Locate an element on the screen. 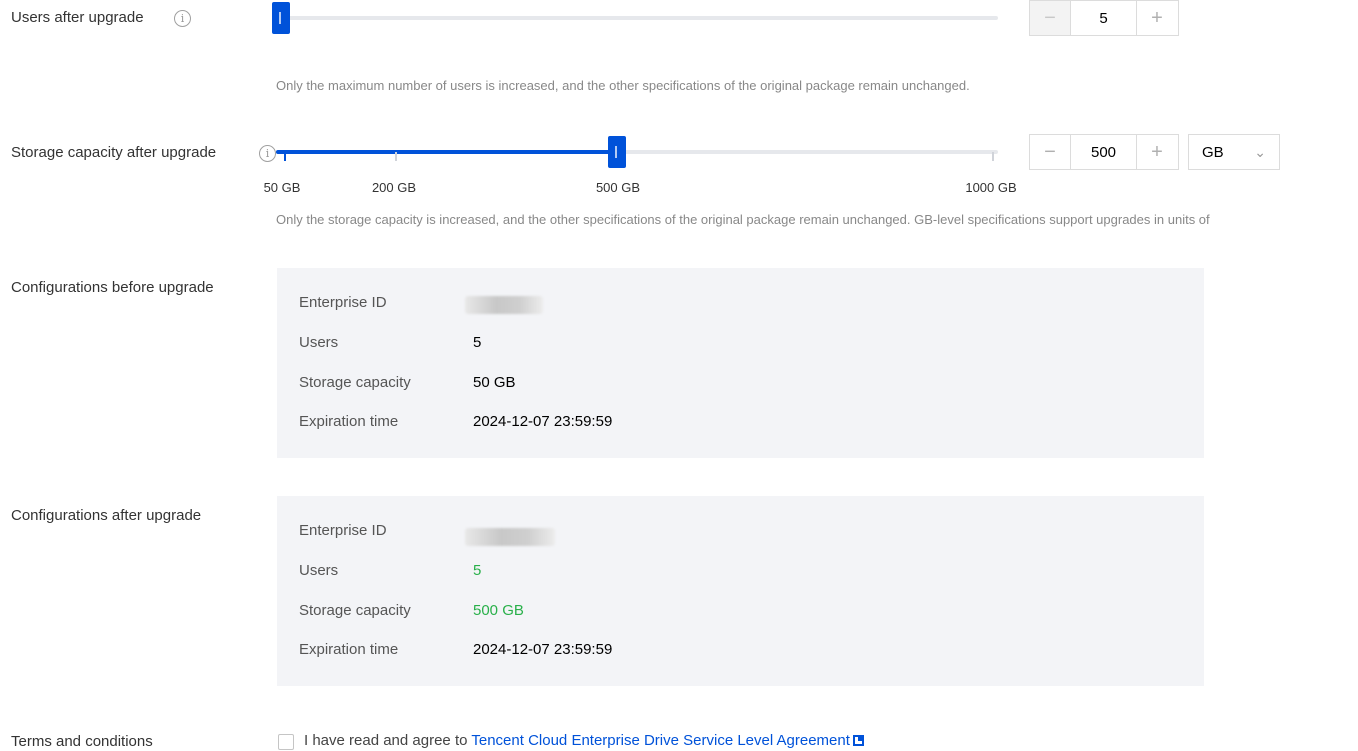  storage-unit-select: GB ⌄ is located at coordinates (1234, 152).